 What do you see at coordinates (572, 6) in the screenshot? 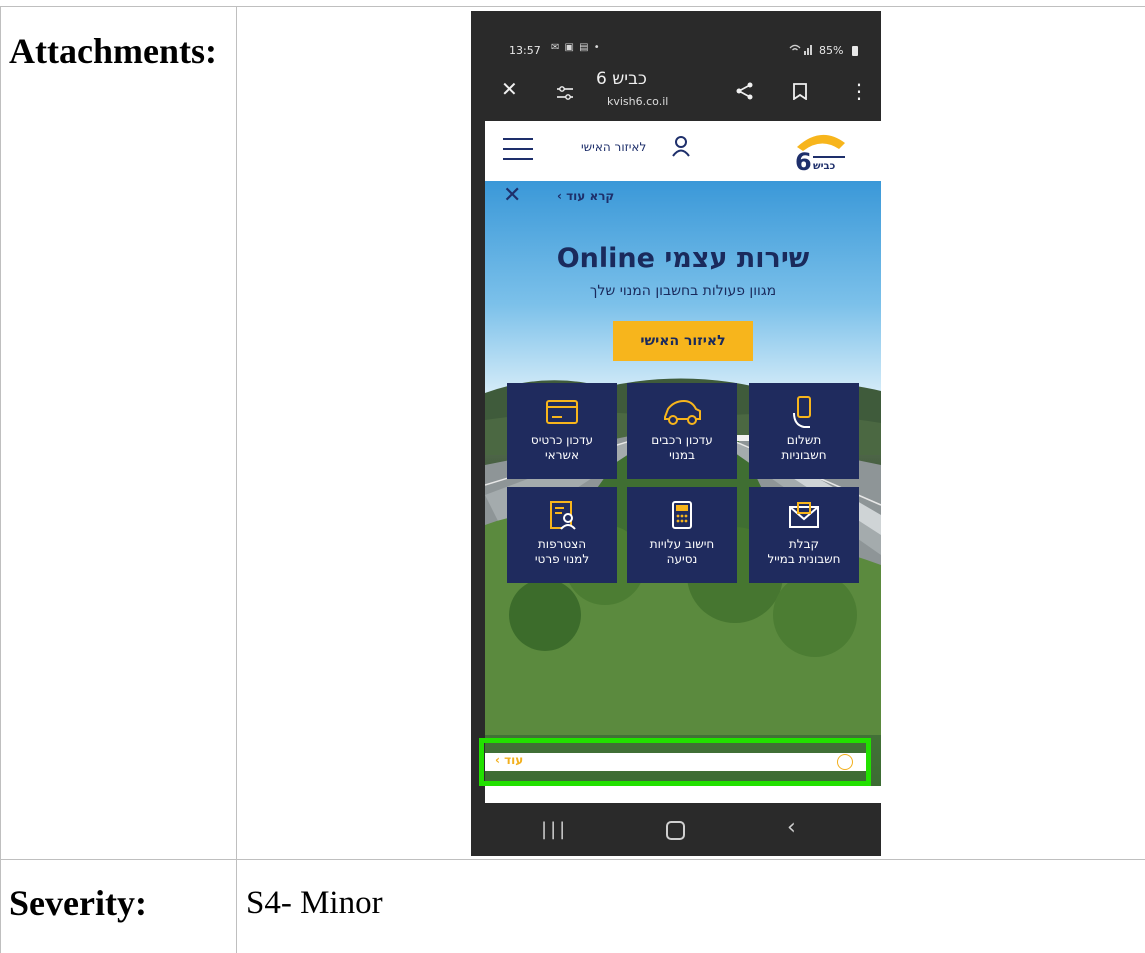
I see `table-border-top` at bounding box center [572, 6].